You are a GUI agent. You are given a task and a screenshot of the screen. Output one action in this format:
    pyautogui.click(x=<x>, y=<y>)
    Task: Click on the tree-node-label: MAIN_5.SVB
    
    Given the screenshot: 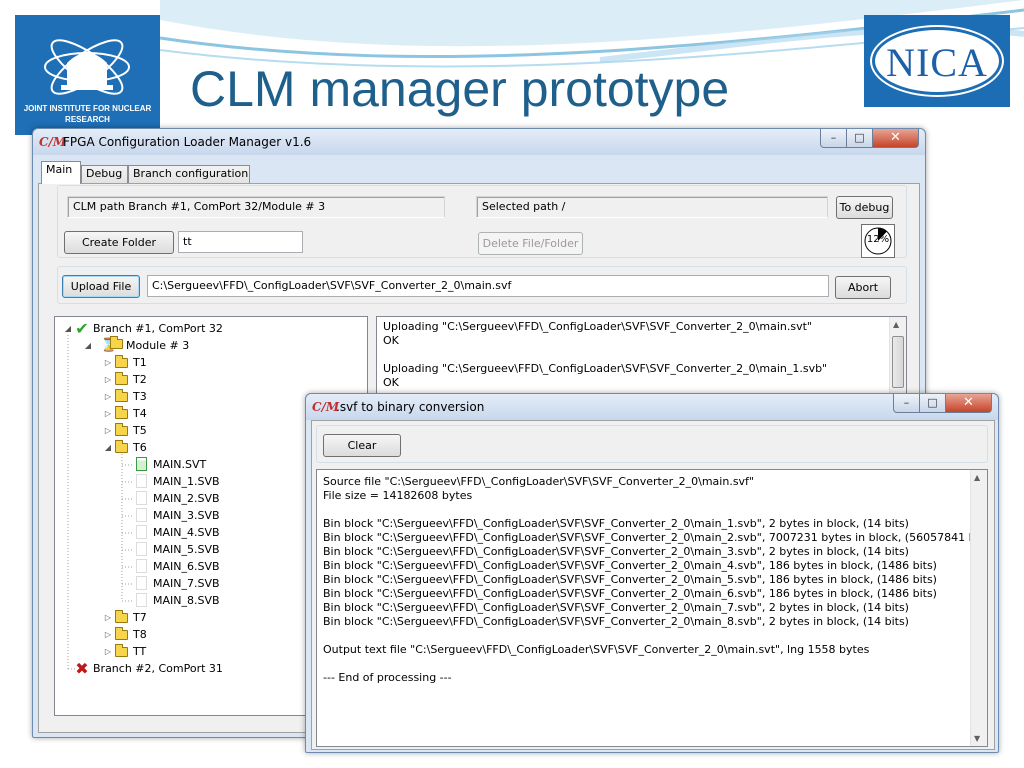 What is the action you would take?
    pyautogui.click(x=186, y=549)
    